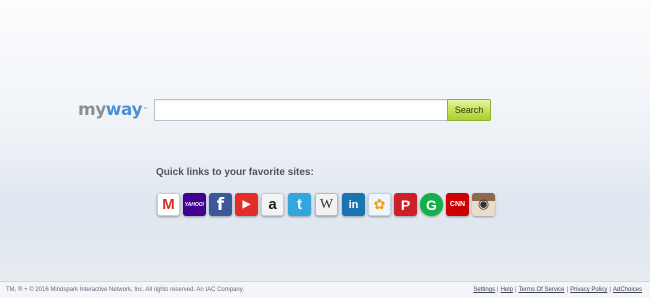  What do you see at coordinates (469, 110) in the screenshot?
I see `search-button: Search` at bounding box center [469, 110].